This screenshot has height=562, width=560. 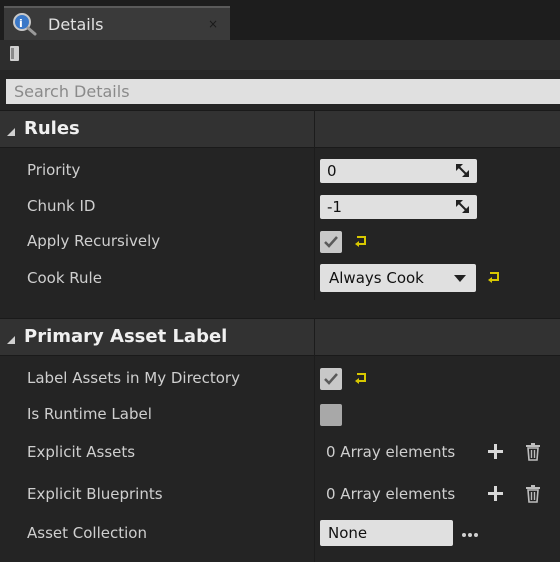 What do you see at coordinates (391, 452) in the screenshot?
I see `explicit-assets-count: 0 Array elements` at bounding box center [391, 452].